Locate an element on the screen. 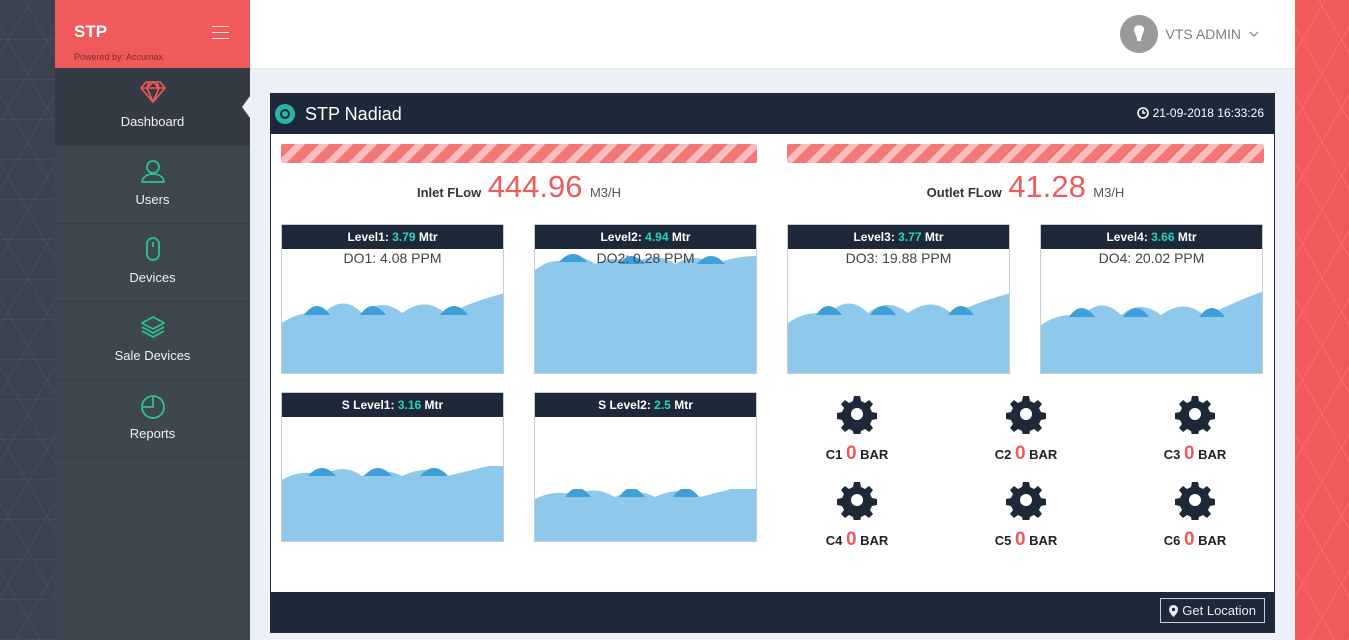  tank-level3: Level3: 3.77 Mtr DO3: 19.88 PPM is located at coordinates (898, 299).